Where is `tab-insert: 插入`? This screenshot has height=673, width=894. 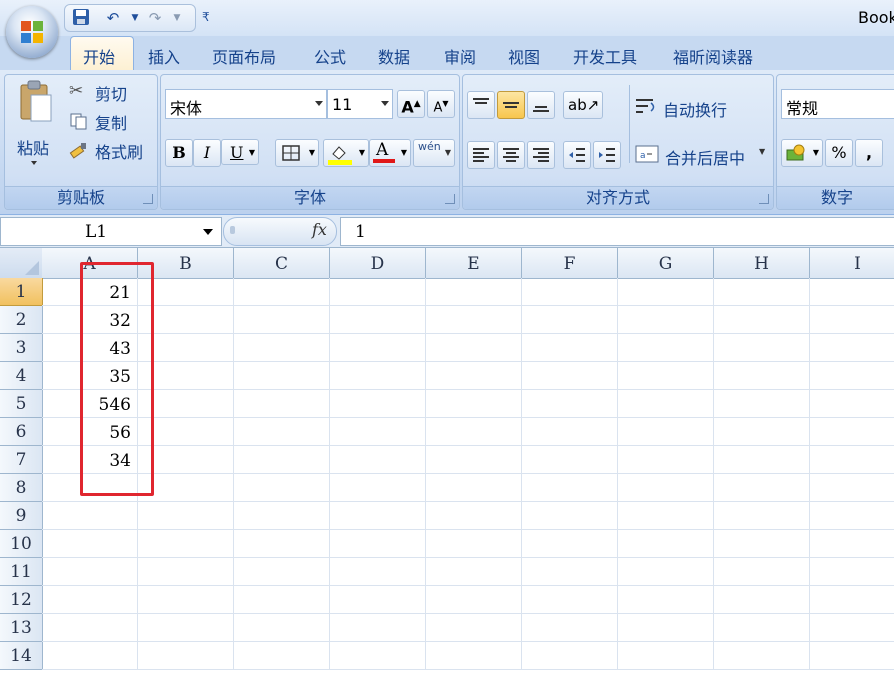 tab-insert: 插入 is located at coordinates (164, 56).